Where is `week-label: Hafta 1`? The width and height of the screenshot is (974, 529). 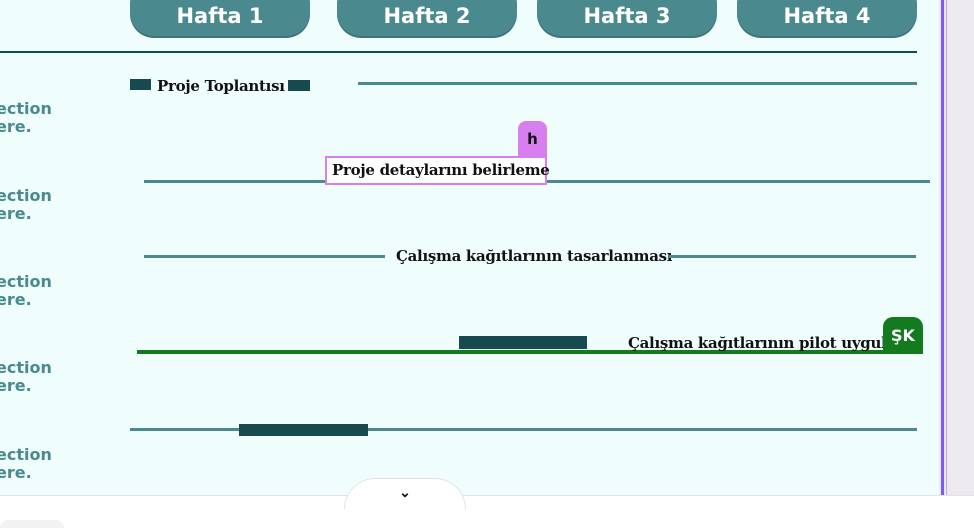 week-label: Hafta 1 is located at coordinates (220, 16).